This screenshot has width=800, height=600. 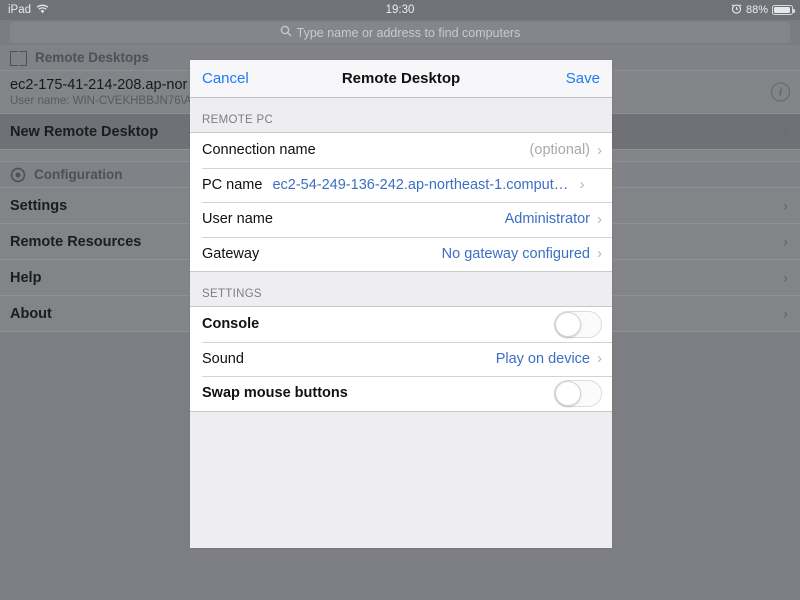 I want to click on field-sound: Sound Play on device ›, so click(x=401, y=358).